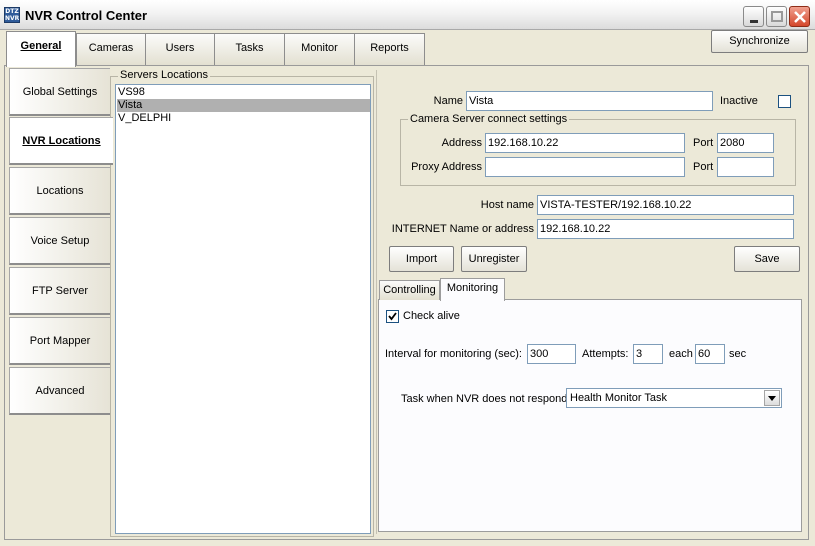  Describe the element at coordinates (41, 49) in the screenshot. I see `tab-general: General` at that location.